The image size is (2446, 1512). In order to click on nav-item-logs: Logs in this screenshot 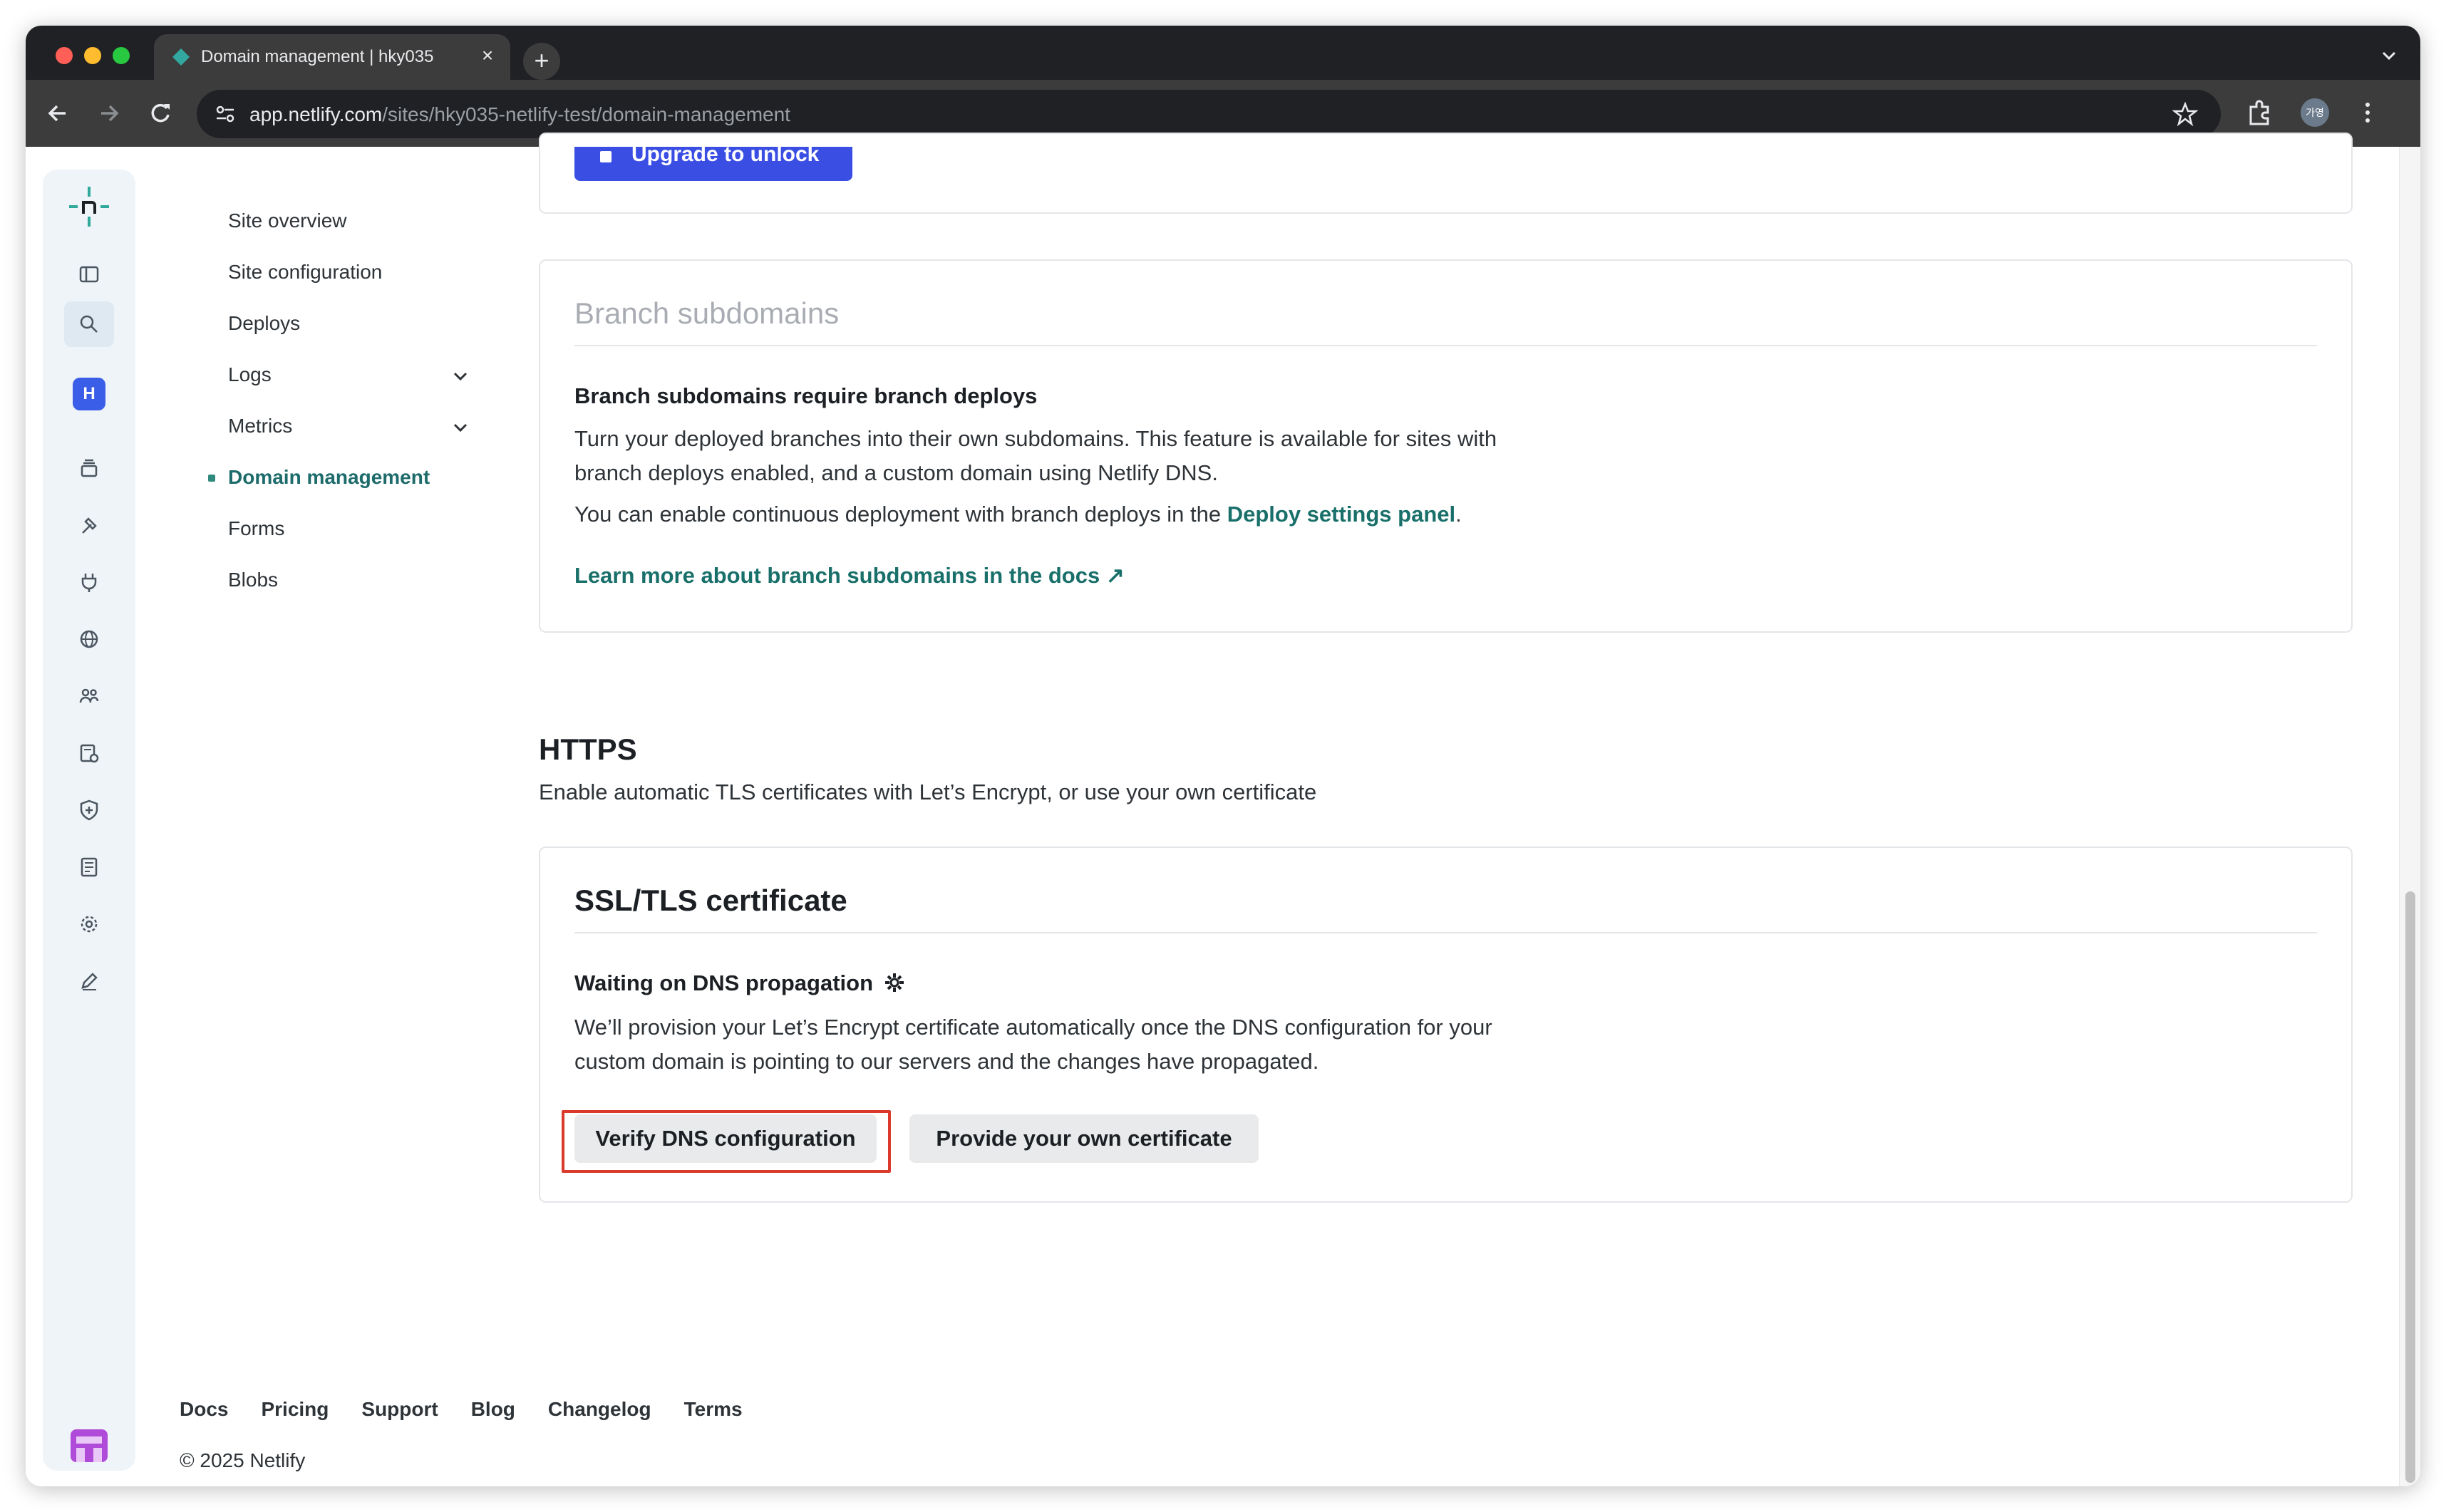, I will do `click(344, 374)`.